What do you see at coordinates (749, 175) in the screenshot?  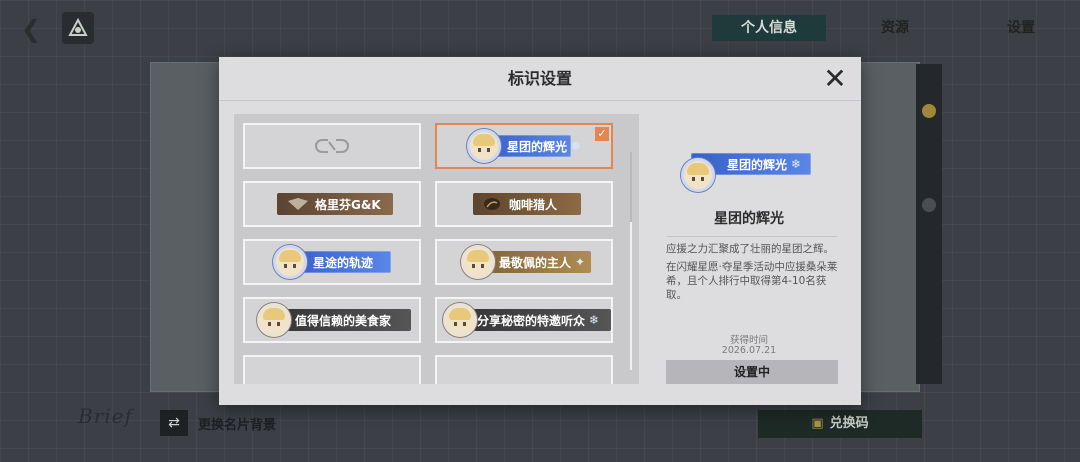 I see `detail-badge-preview: 星团的辉光 ❄` at bounding box center [749, 175].